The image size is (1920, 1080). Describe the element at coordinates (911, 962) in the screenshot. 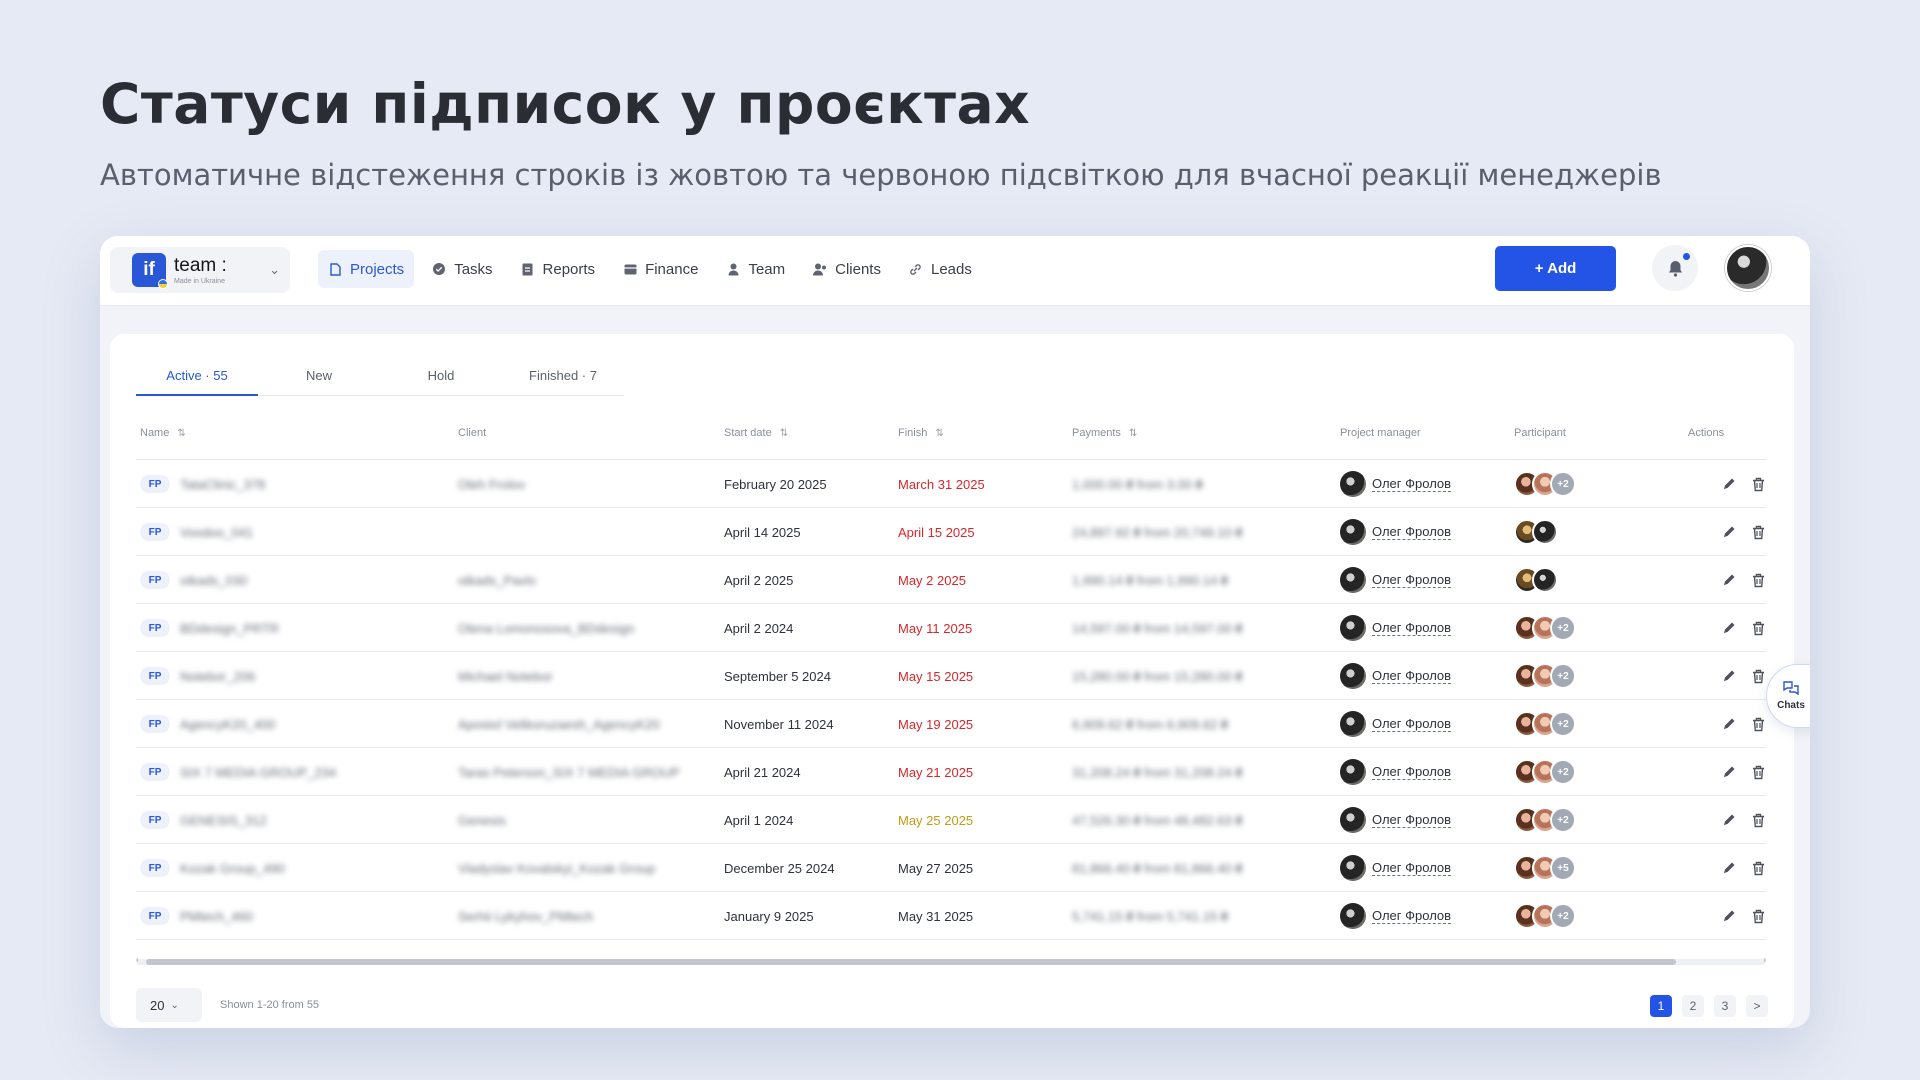

I see `scroll-thumb` at that location.